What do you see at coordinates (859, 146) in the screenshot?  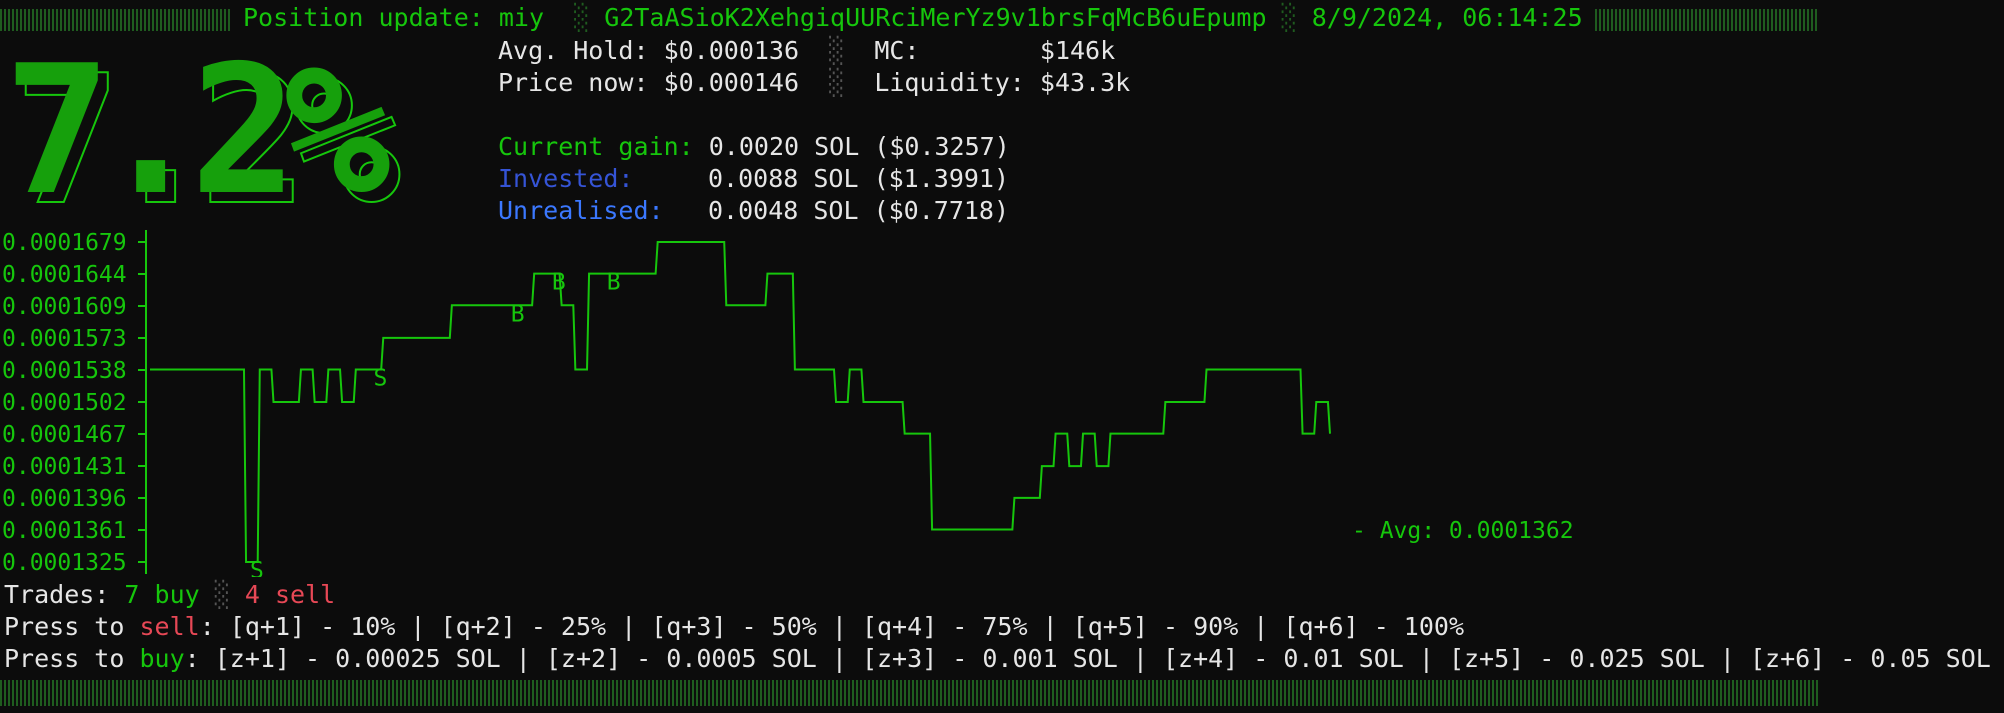 I see `current-gain-value: 0.0020 SOL ($0.3257)` at bounding box center [859, 146].